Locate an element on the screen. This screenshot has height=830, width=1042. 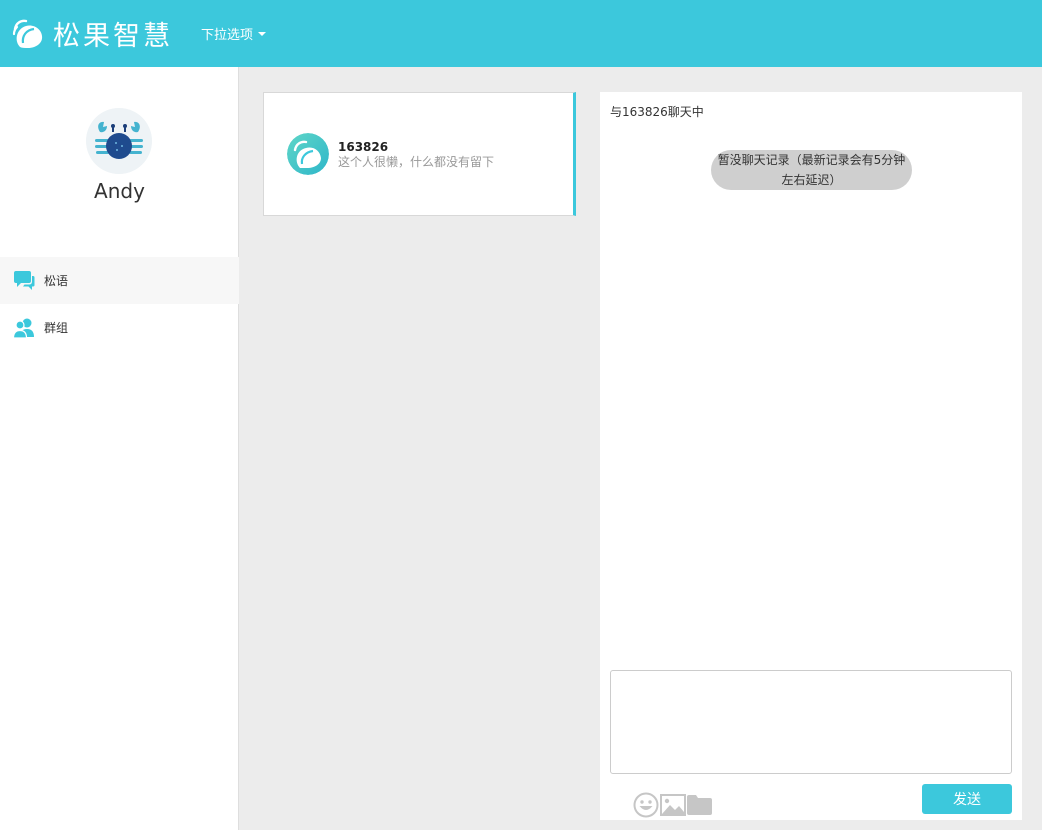
avatar is located at coordinates (119, 141).